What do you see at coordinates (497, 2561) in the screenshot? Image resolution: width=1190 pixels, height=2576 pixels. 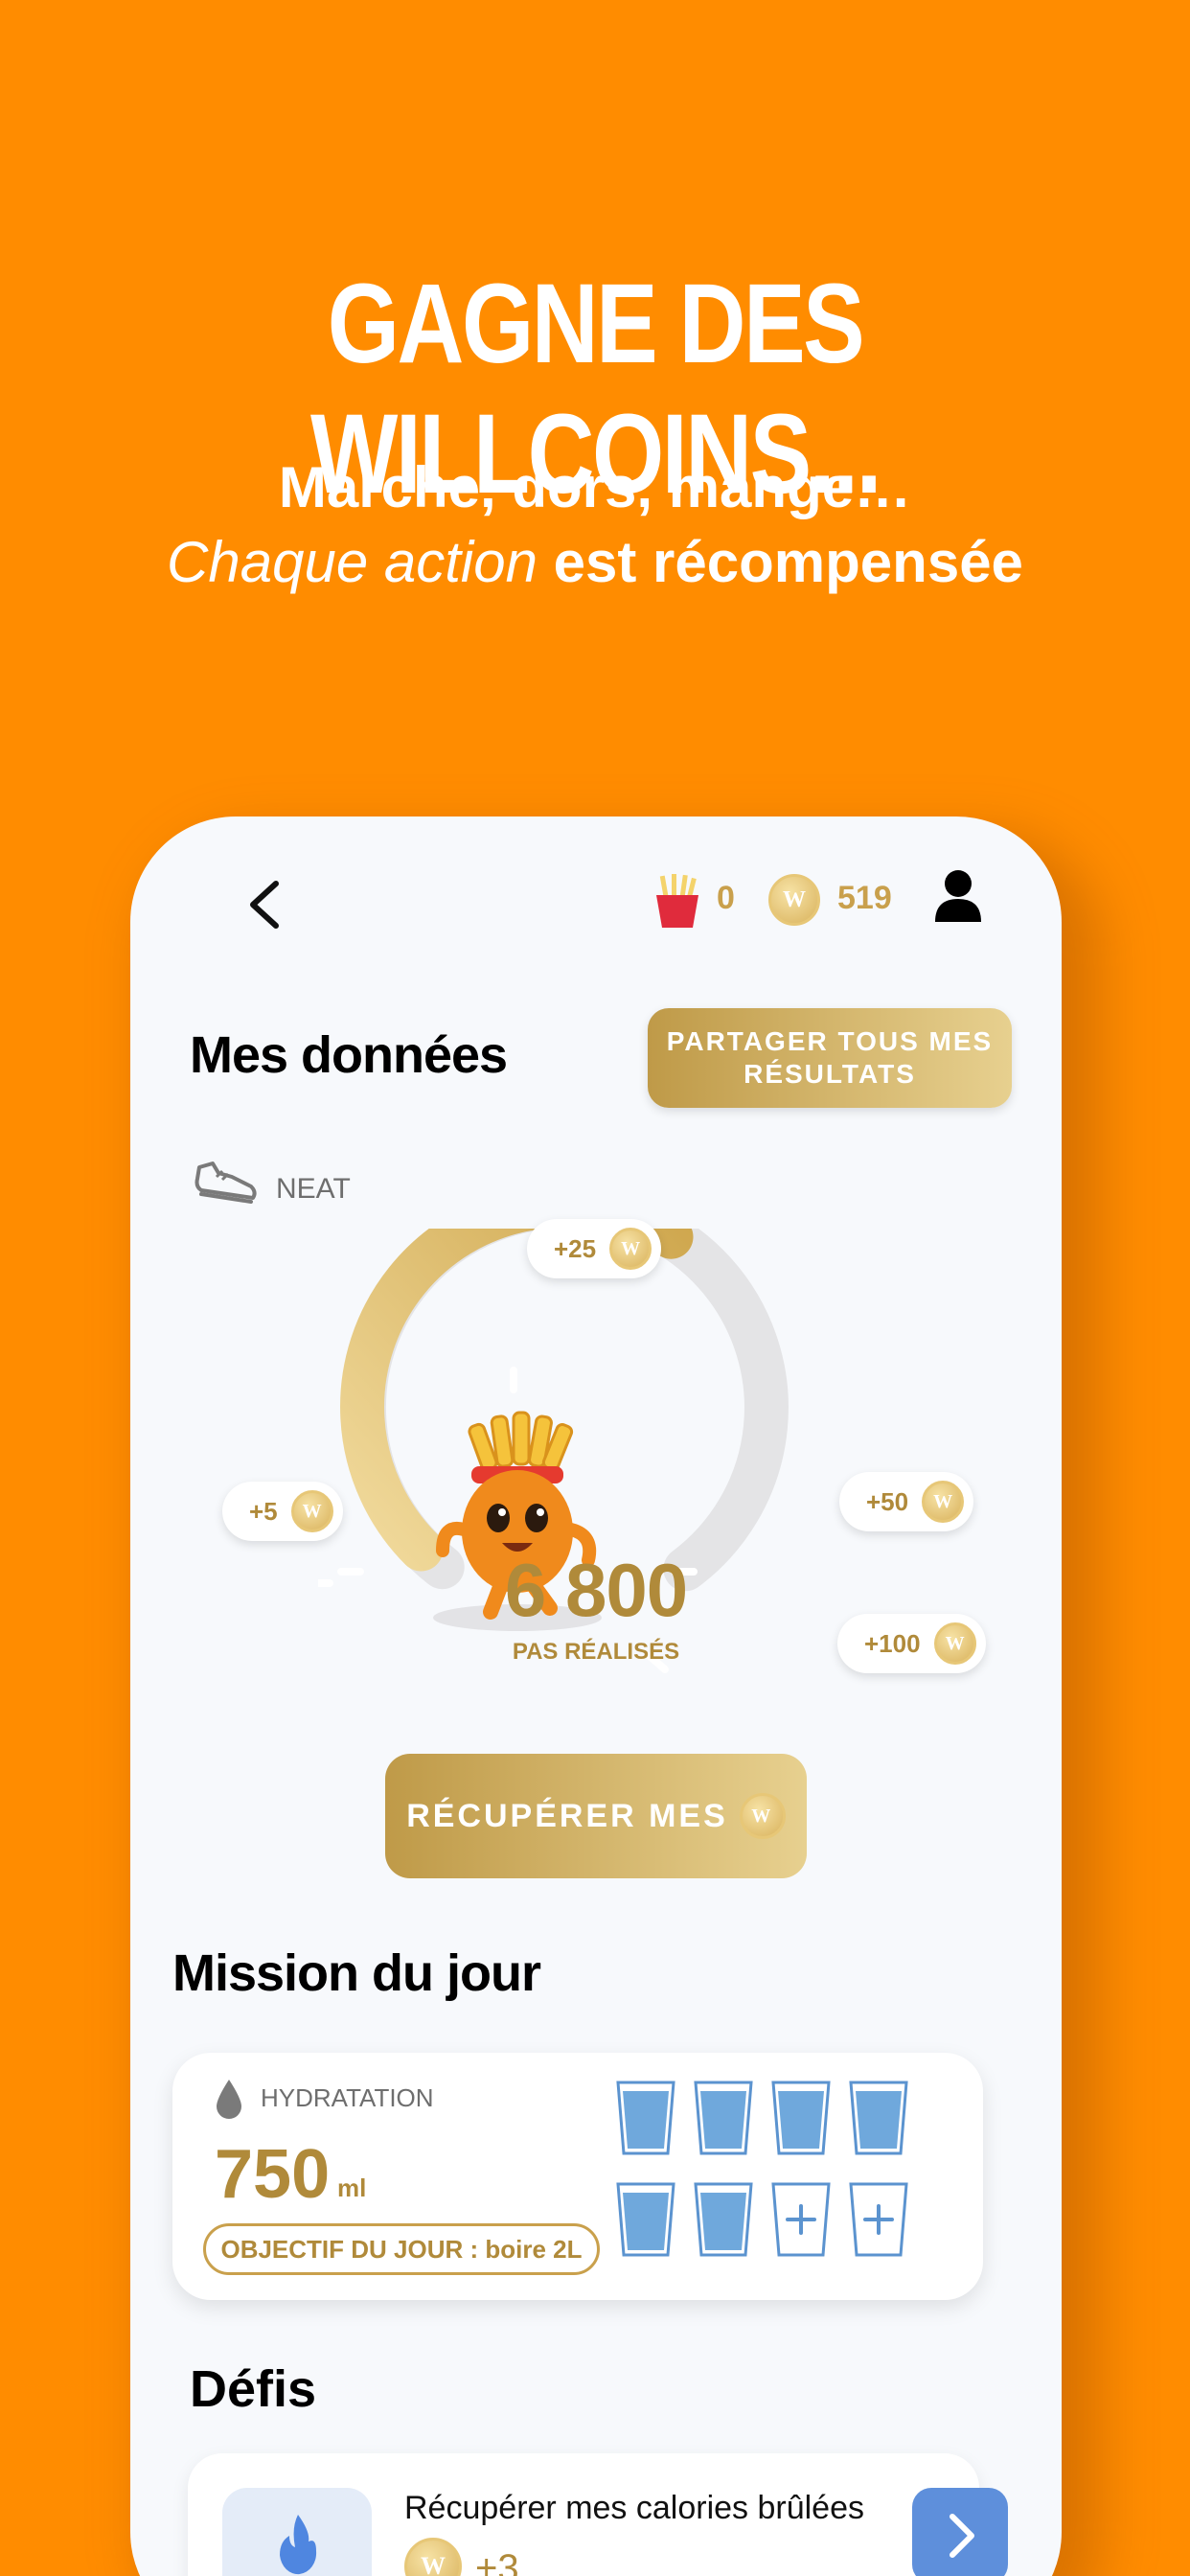 I see `challenge-reward: +3` at bounding box center [497, 2561].